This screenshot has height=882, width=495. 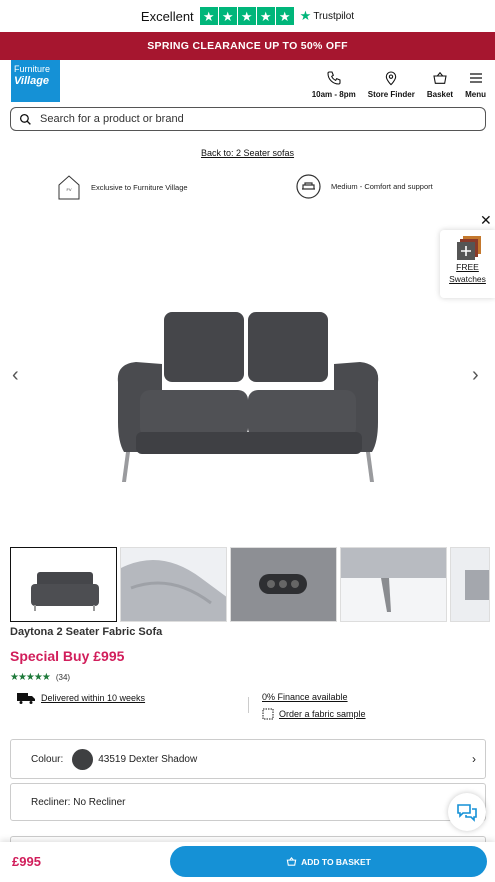 I want to click on opening-hours-link: 10am - 8pm, so click(x=334, y=84).